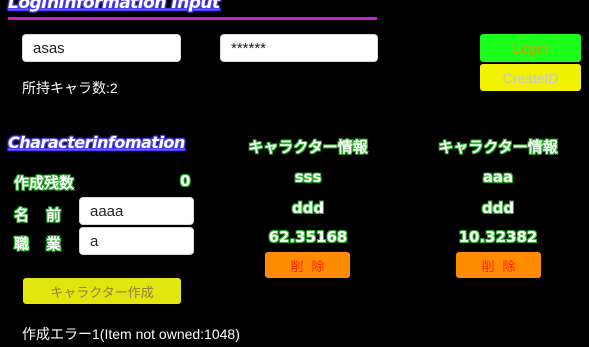 The width and height of the screenshot is (589, 347). Describe the element at coordinates (101, 48) in the screenshot. I see `username-input` at that location.